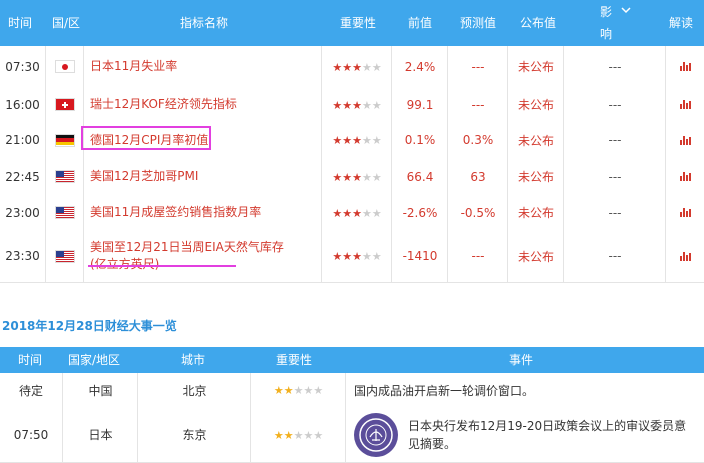 This screenshot has width=704, height=463. What do you see at coordinates (478, 23) in the screenshot?
I see `header-forecast: 预测值` at bounding box center [478, 23].